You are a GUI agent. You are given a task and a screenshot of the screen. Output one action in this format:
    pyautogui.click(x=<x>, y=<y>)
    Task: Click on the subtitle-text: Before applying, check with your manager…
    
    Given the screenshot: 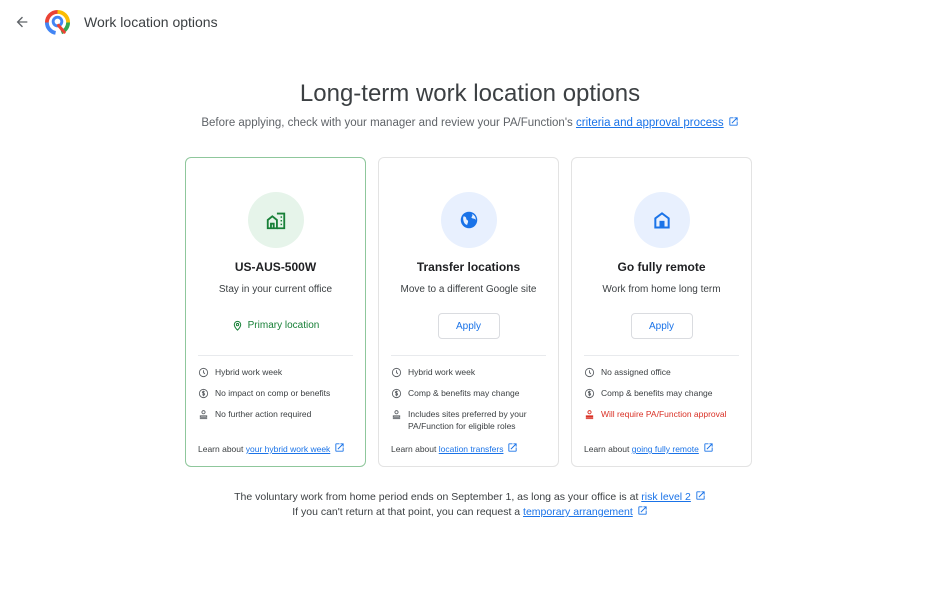 What is the action you would take?
    pyautogui.click(x=388, y=123)
    